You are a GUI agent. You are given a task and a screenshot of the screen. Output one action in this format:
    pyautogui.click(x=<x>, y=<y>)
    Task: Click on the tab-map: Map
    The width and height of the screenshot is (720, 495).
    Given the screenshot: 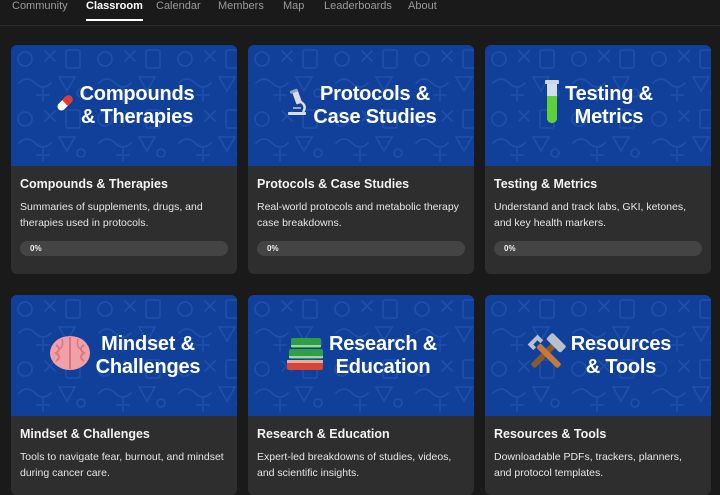 What is the action you would take?
    pyautogui.click(x=293, y=12)
    